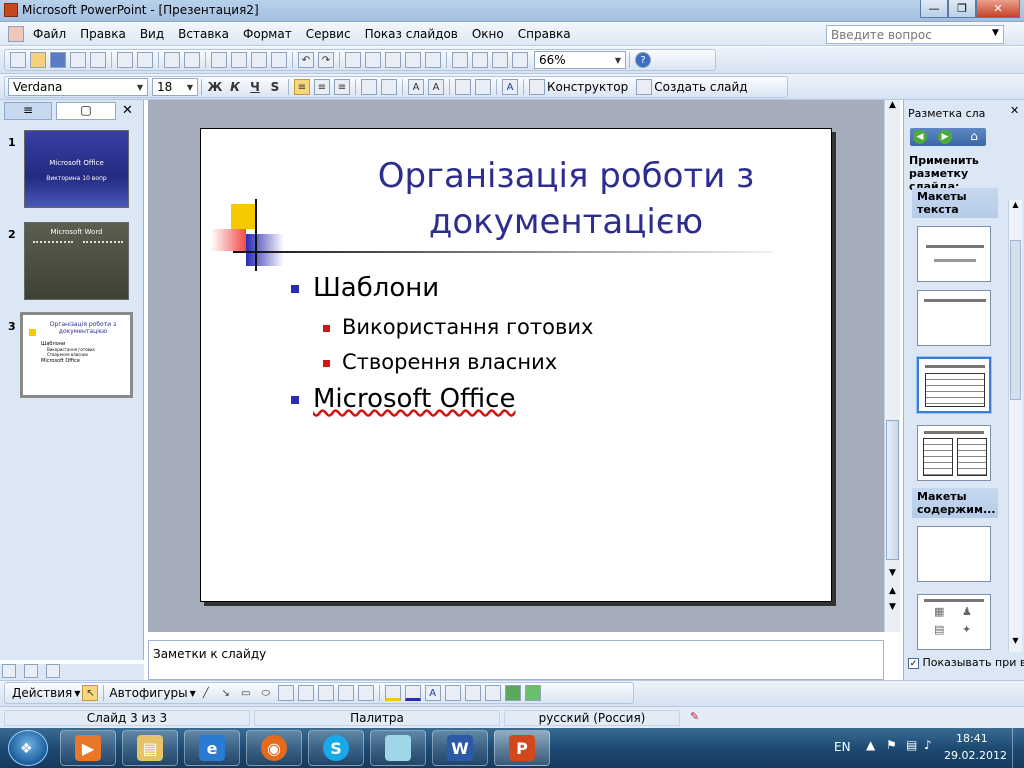 The height and width of the screenshot is (768, 1024). I want to click on picture-icon, so click(365, 693).